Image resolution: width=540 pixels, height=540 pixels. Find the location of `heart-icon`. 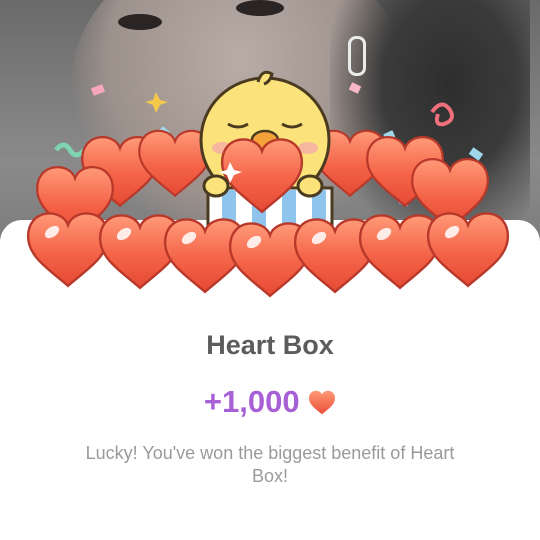

heart-icon is located at coordinates (322, 402).